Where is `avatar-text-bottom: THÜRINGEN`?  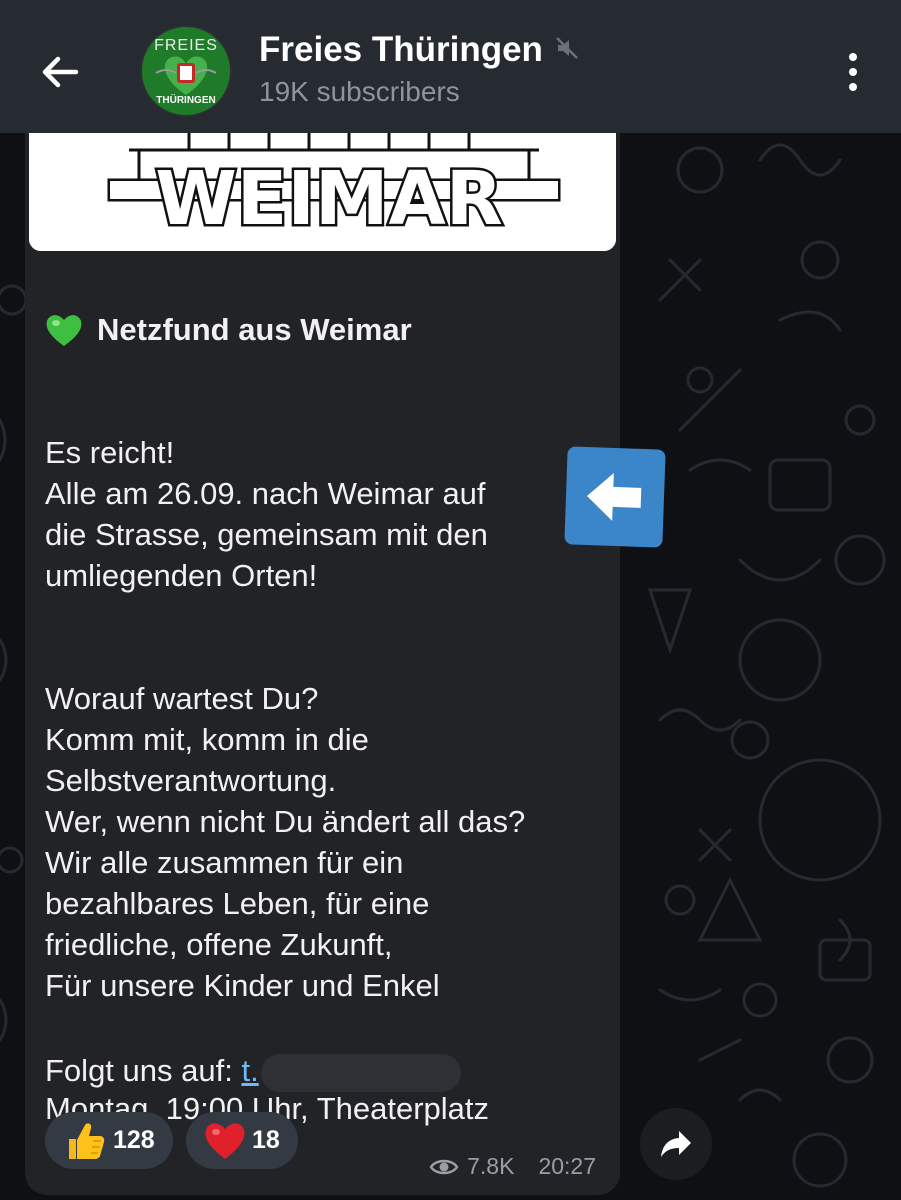
avatar-text-bottom: THÜRINGEN is located at coordinates (186, 100).